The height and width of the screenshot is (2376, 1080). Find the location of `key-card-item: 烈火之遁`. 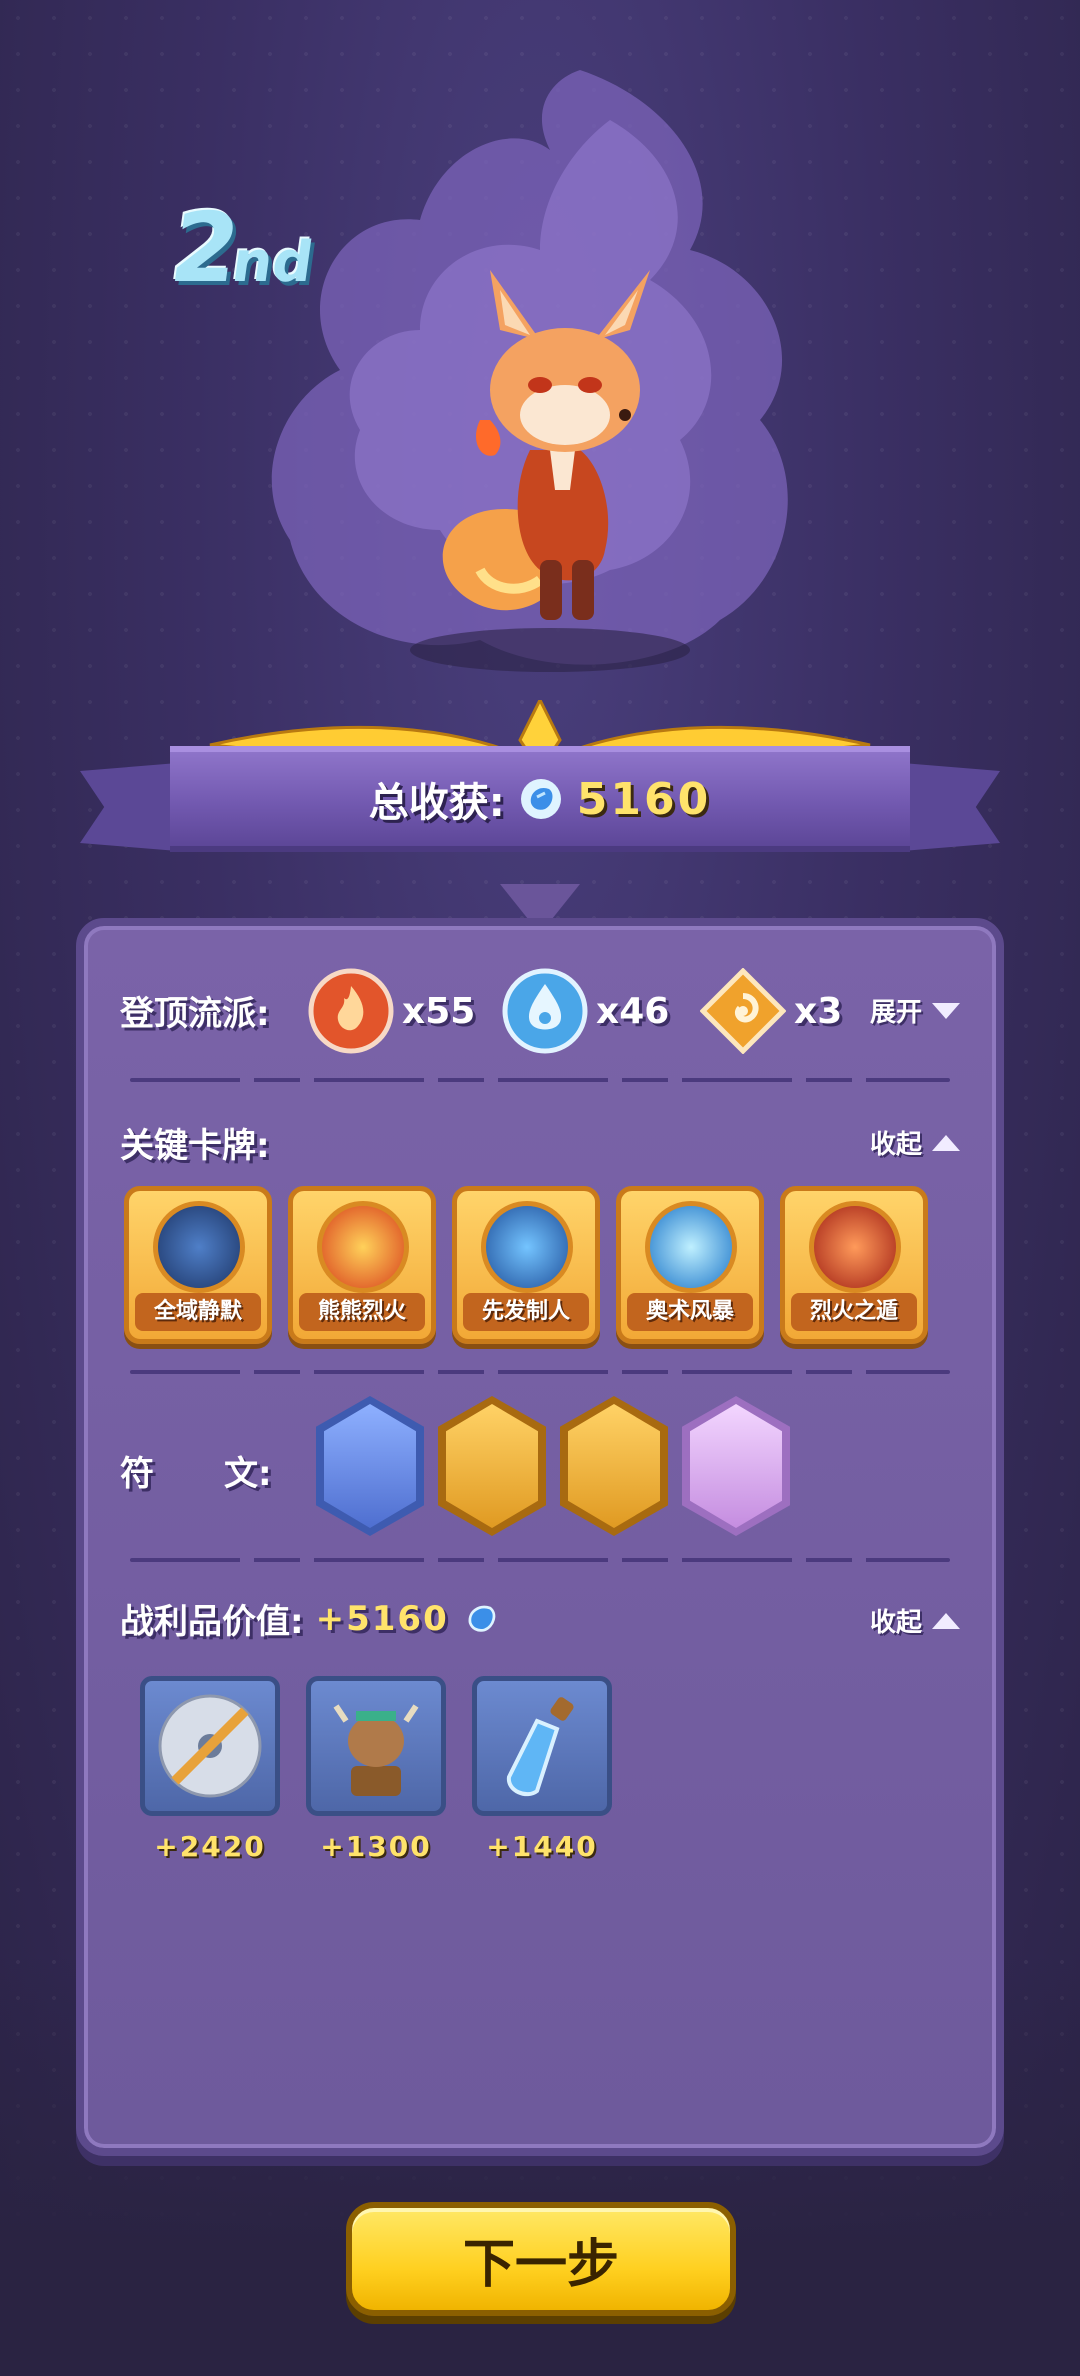

key-card-item: 烈火之遁 is located at coordinates (854, 1265).